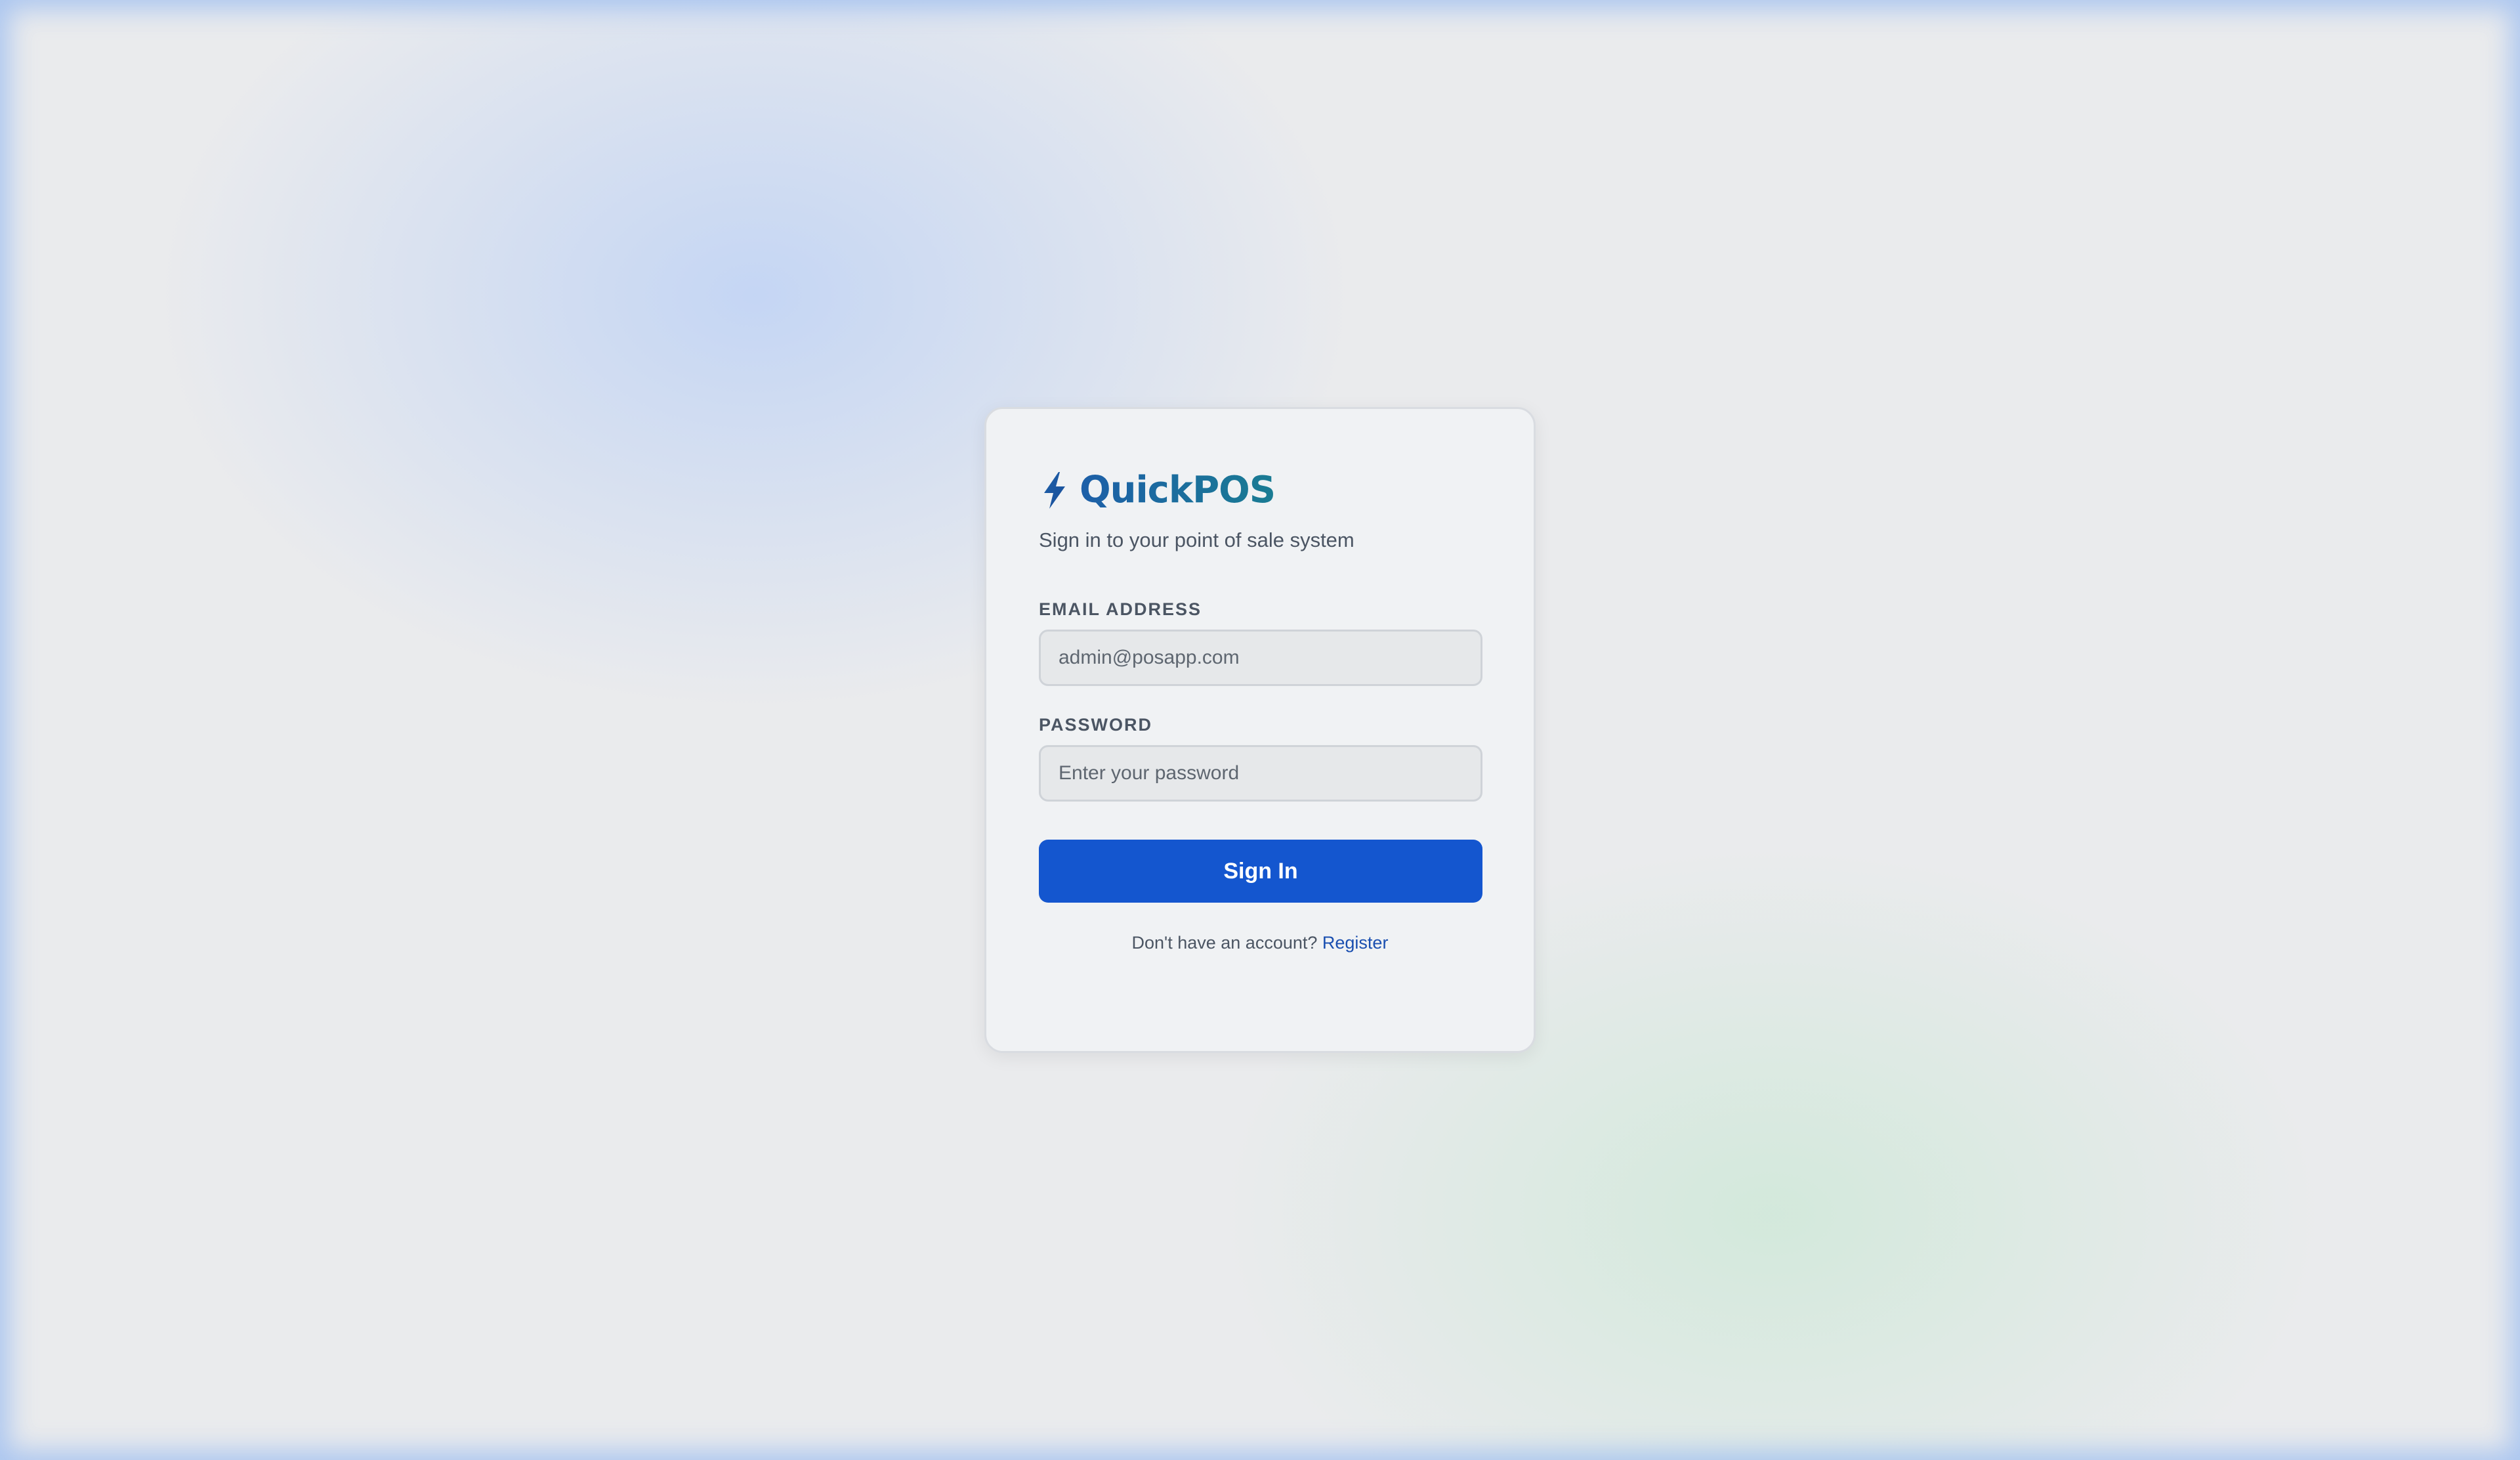 Image resolution: width=2520 pixels, height=1460 pixels. What do you see at coordinates (1178, 490) in the screenshot?
I see `app-title: QuickPOS` at bounding box center [1178, 490].